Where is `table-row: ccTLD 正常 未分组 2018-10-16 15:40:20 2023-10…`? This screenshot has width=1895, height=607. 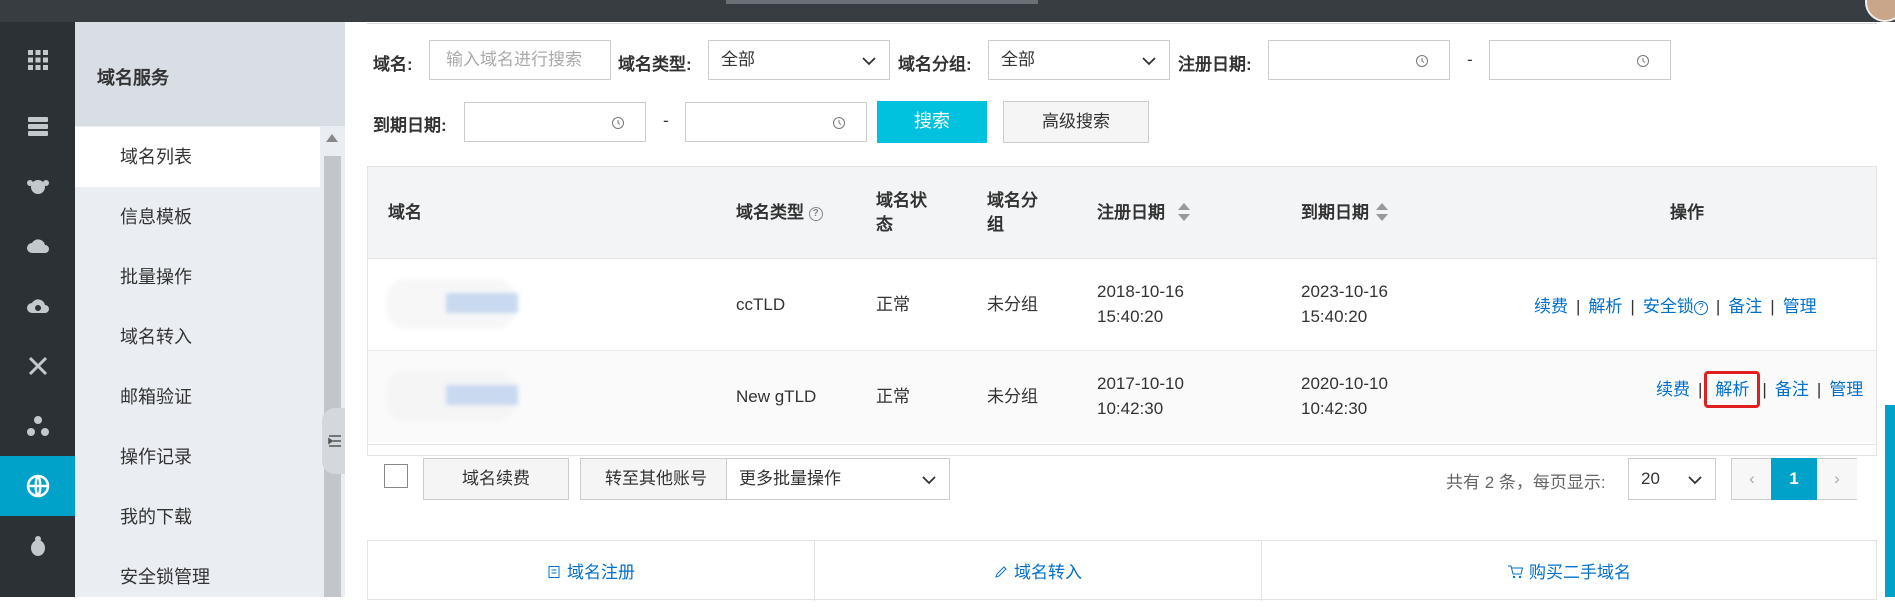
table-row: ccTLD 正常 未分组 2018-10-16 15:40:20 2023-10… is located at coordinates (1122, 305).